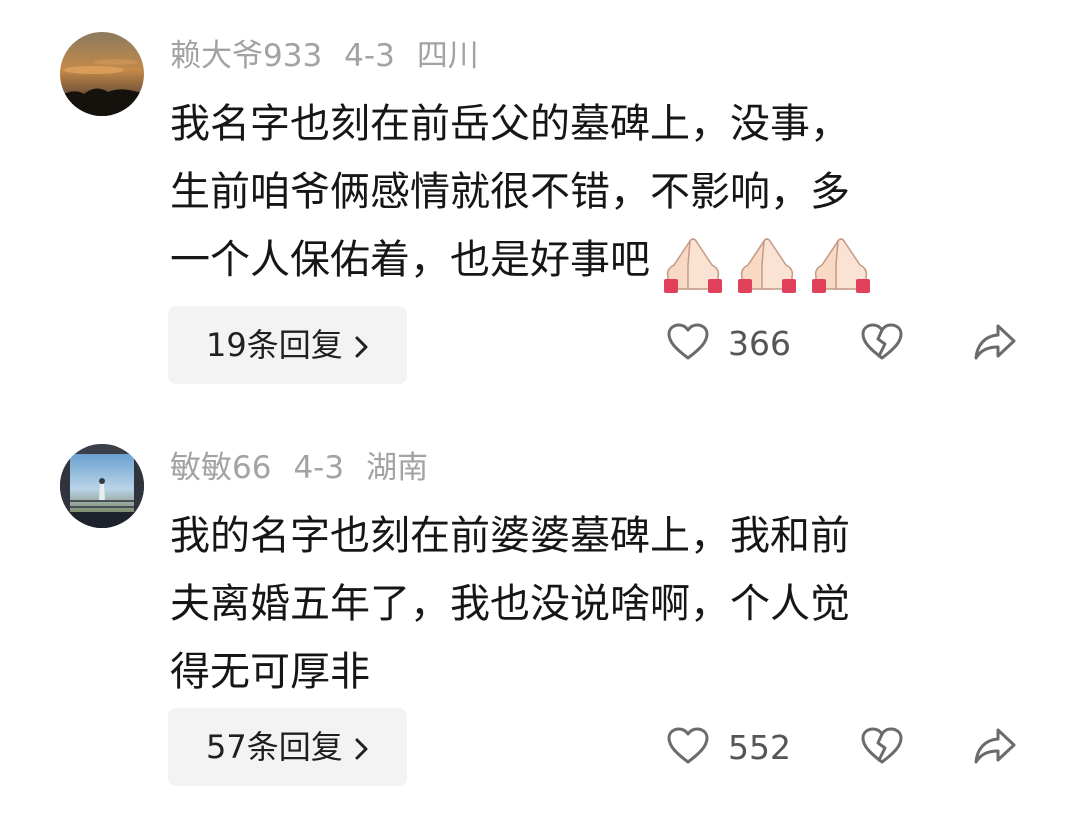 This screenshot has height=816, width=1080. I want to click on comment-location: 湖南, so click(397, 468).